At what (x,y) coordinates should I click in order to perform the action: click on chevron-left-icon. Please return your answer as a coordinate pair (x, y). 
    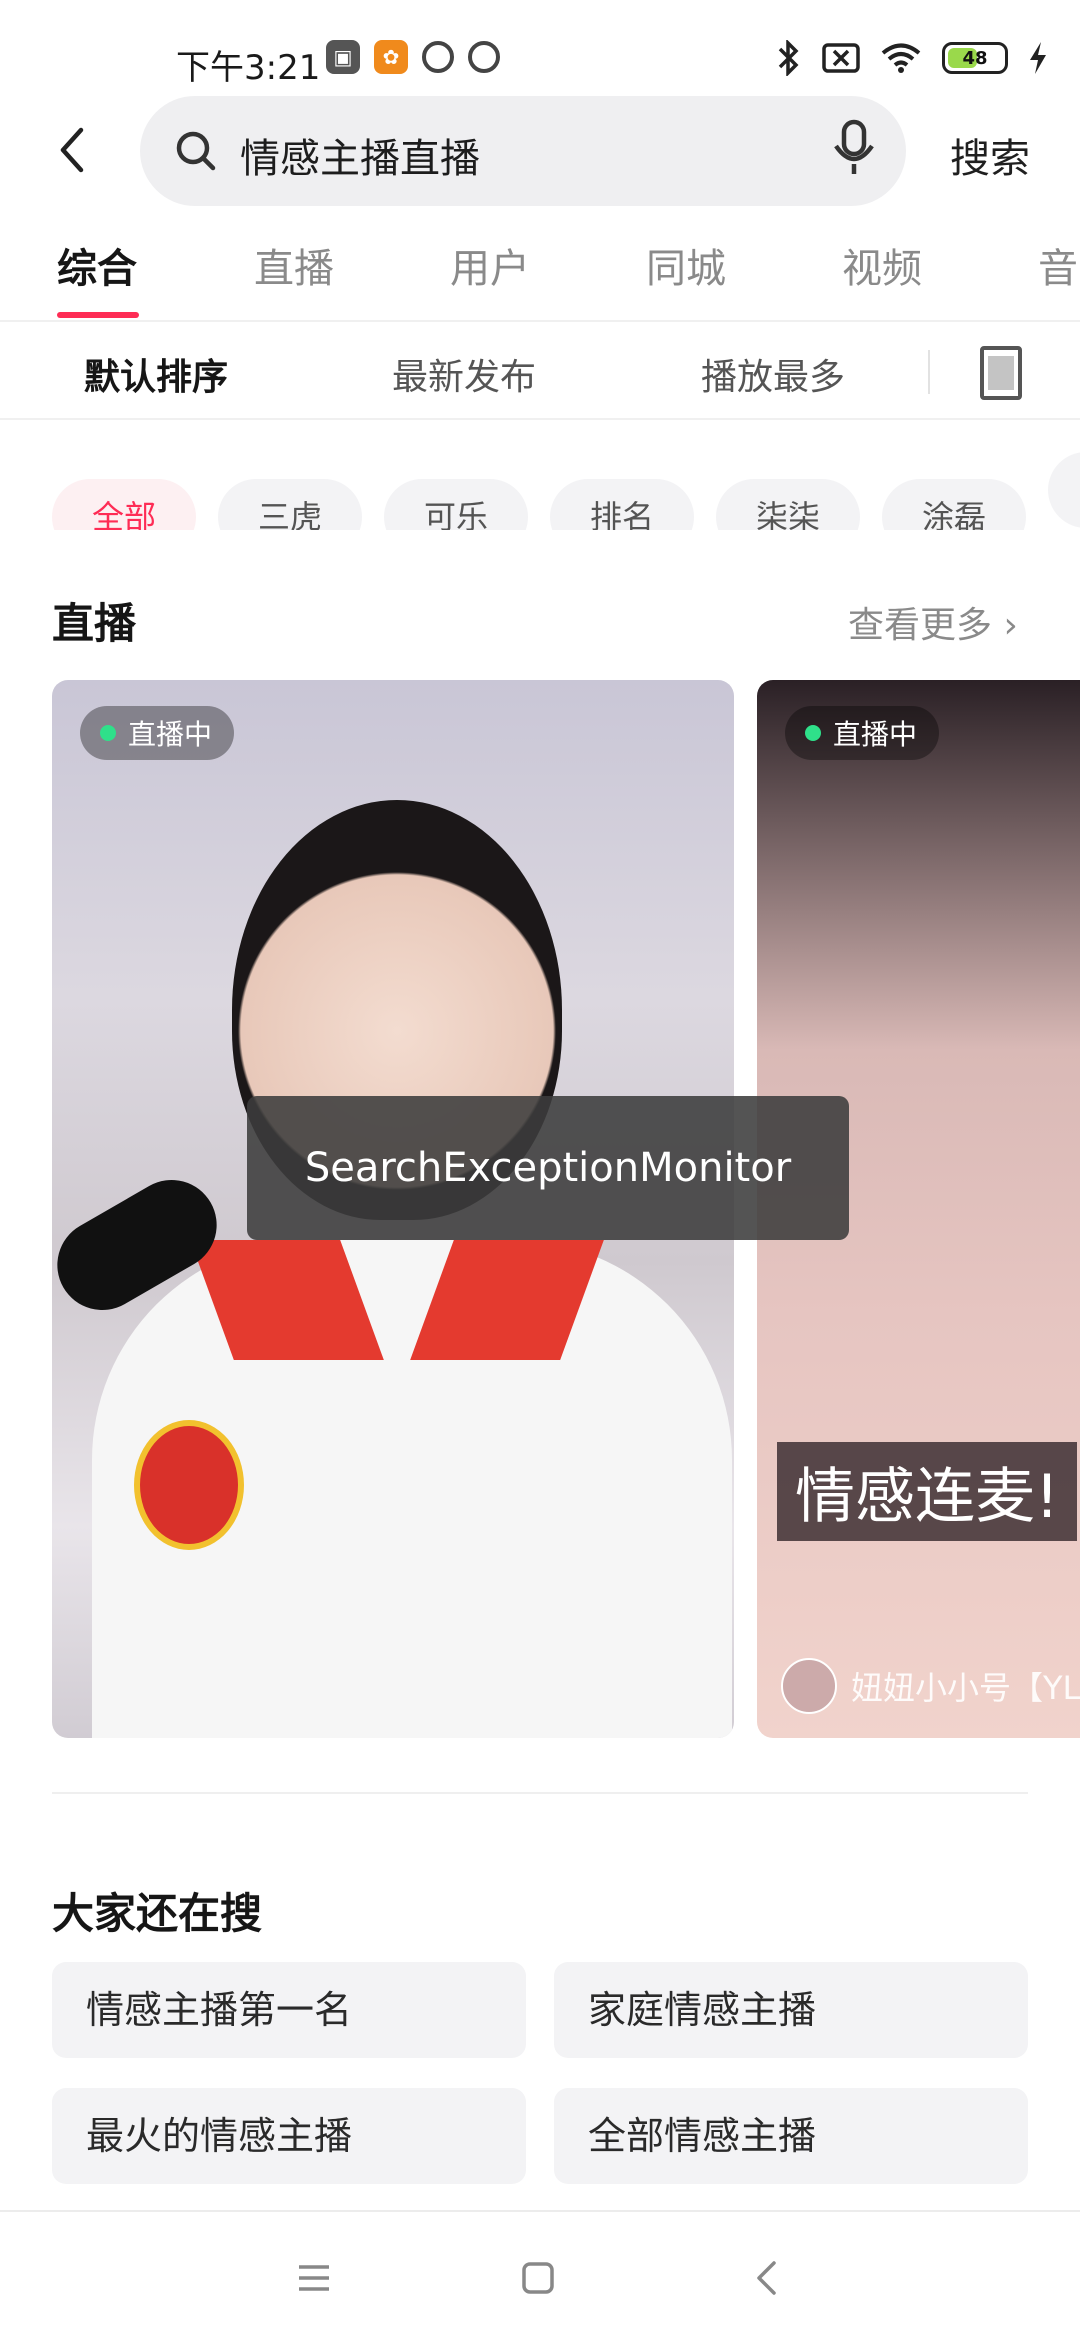
    Looking at the image, I should click on (72, 150).